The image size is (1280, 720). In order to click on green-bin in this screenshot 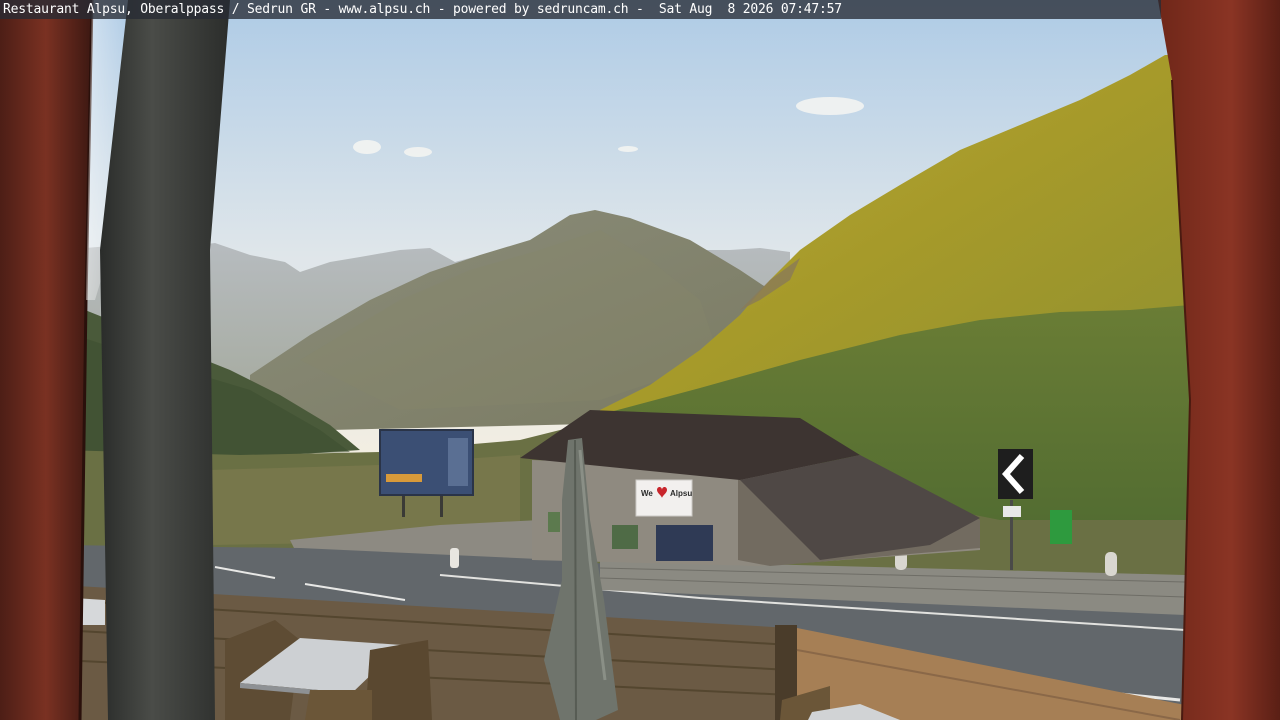, I will do `click(1061, 527)`.